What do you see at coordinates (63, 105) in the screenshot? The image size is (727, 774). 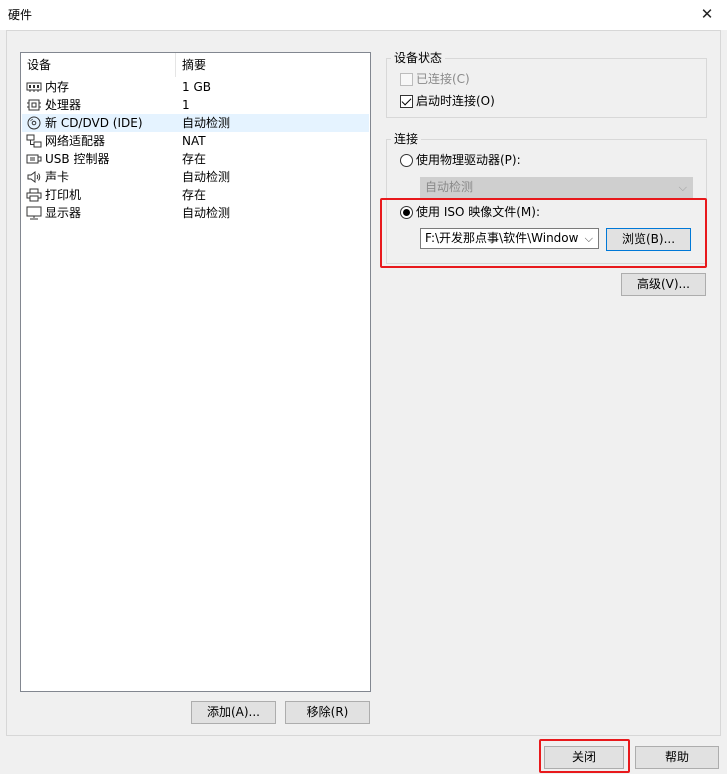 I see `device-name: 处理器` at bounding box center [63, 105].